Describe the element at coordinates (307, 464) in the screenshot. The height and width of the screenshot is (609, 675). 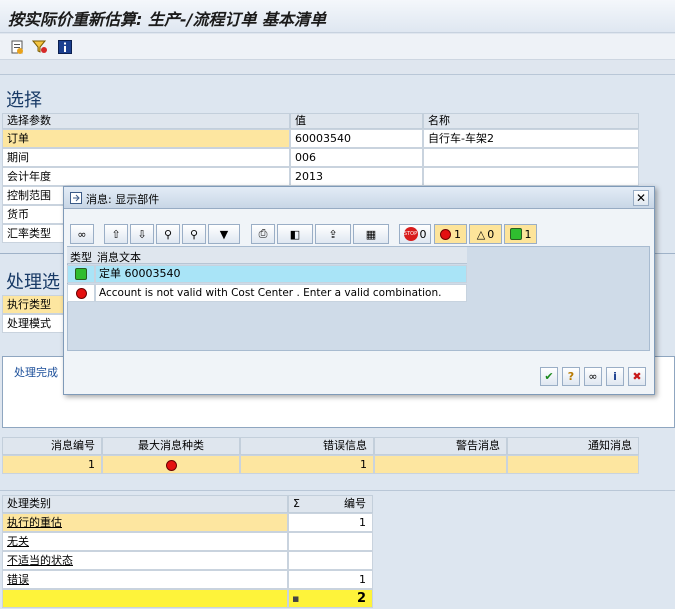
I see `summary-errors: 1` at that location.